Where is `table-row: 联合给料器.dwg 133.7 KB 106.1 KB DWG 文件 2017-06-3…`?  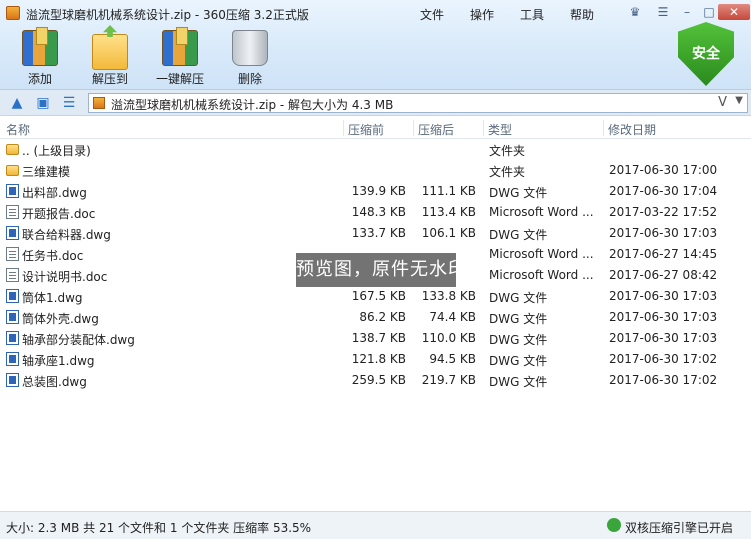 table-row: 联合给料器.dwg 133.7 KB 106.1 KB DWG 文件 2017-06-3… is located at coordinates (375, 233).